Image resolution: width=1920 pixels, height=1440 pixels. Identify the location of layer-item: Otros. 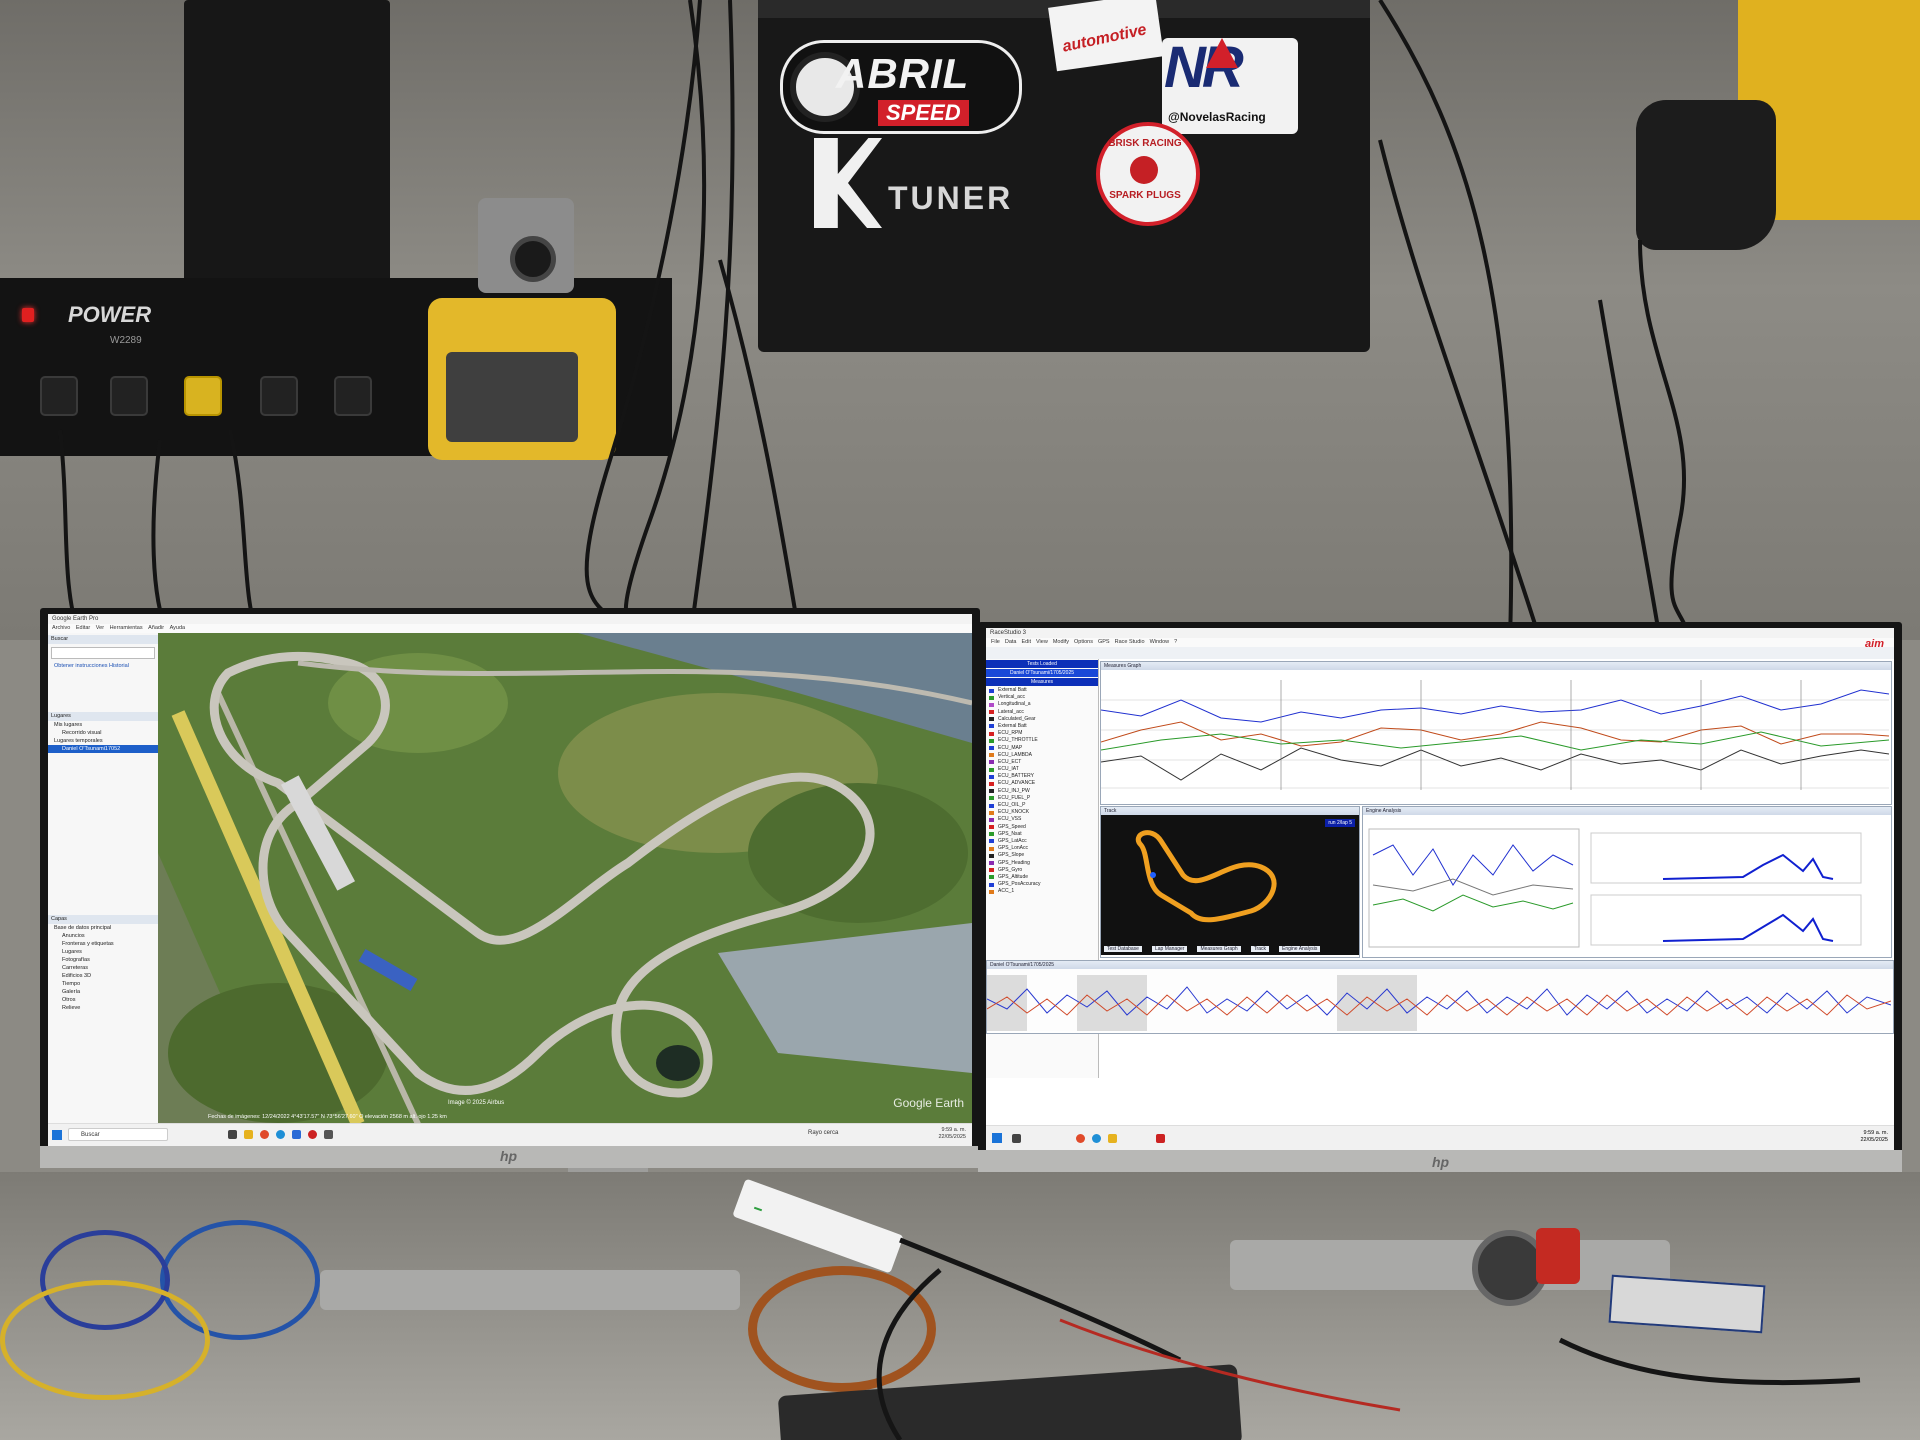
(103, 1000).